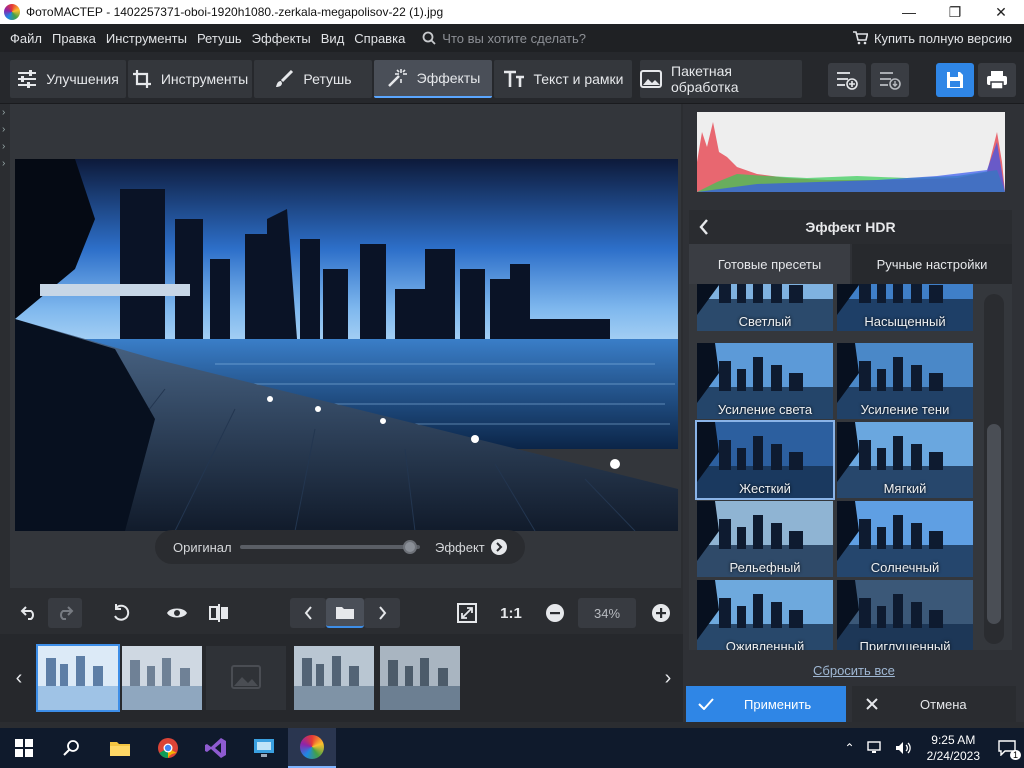 The width and height of the screenshot is (1024, 768). I want to click on preset-tile: Солнечный, so click(905, 539).